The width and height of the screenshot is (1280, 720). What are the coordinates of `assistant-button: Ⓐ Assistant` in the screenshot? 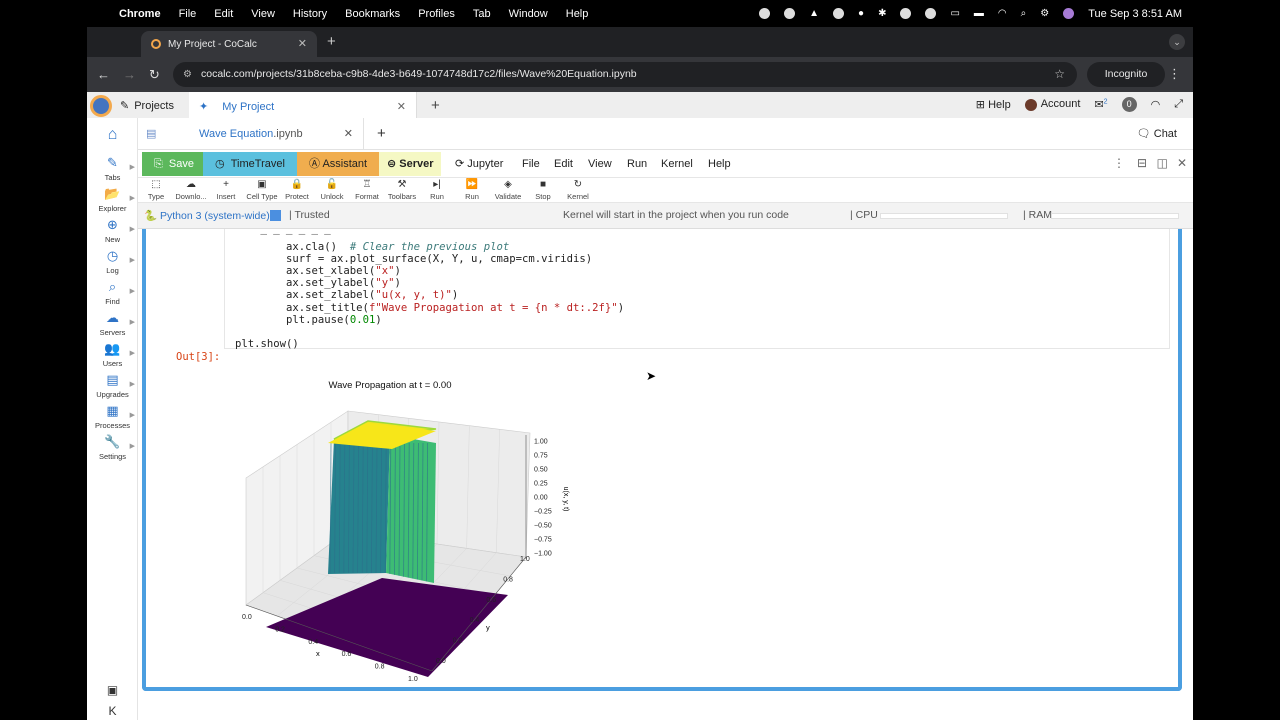 It's located at (338, 164).